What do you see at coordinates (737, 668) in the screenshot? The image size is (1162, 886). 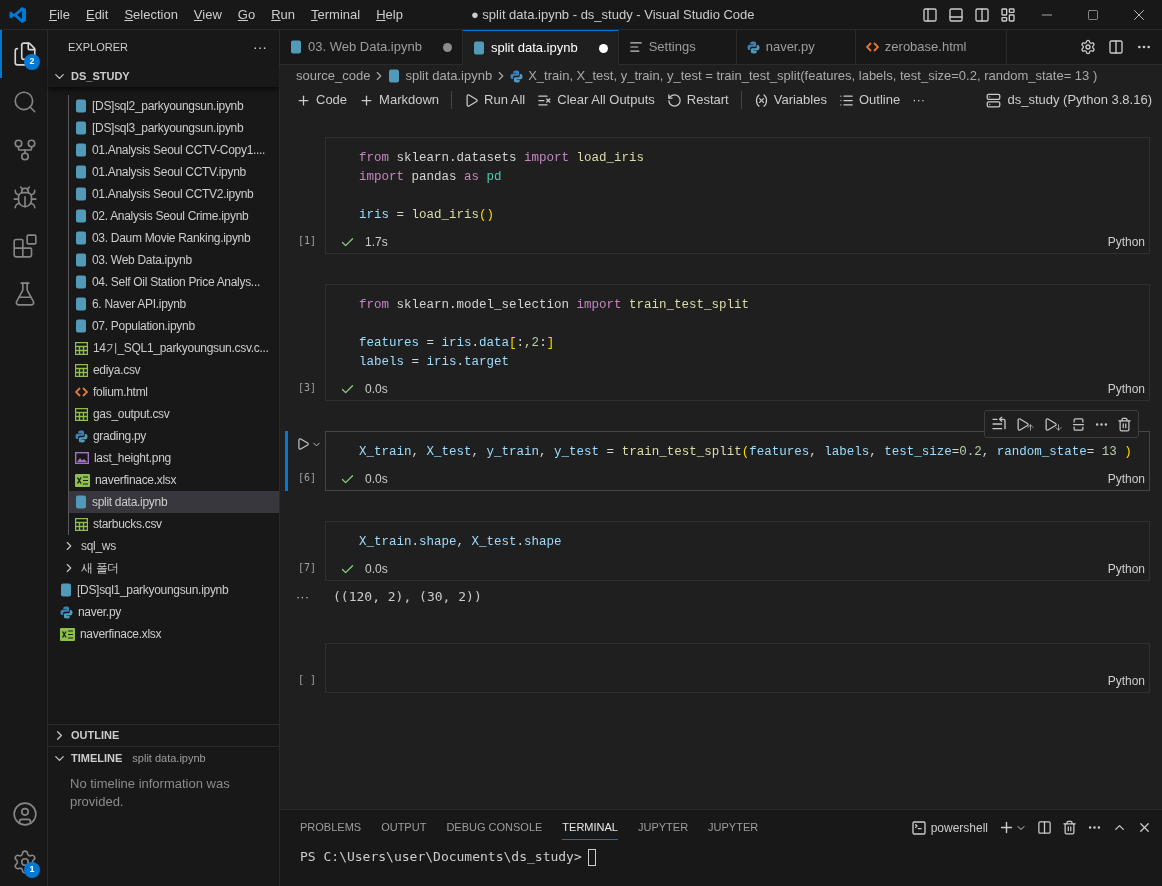 I see `code-cell: Python` at bounding box center [737, 668].